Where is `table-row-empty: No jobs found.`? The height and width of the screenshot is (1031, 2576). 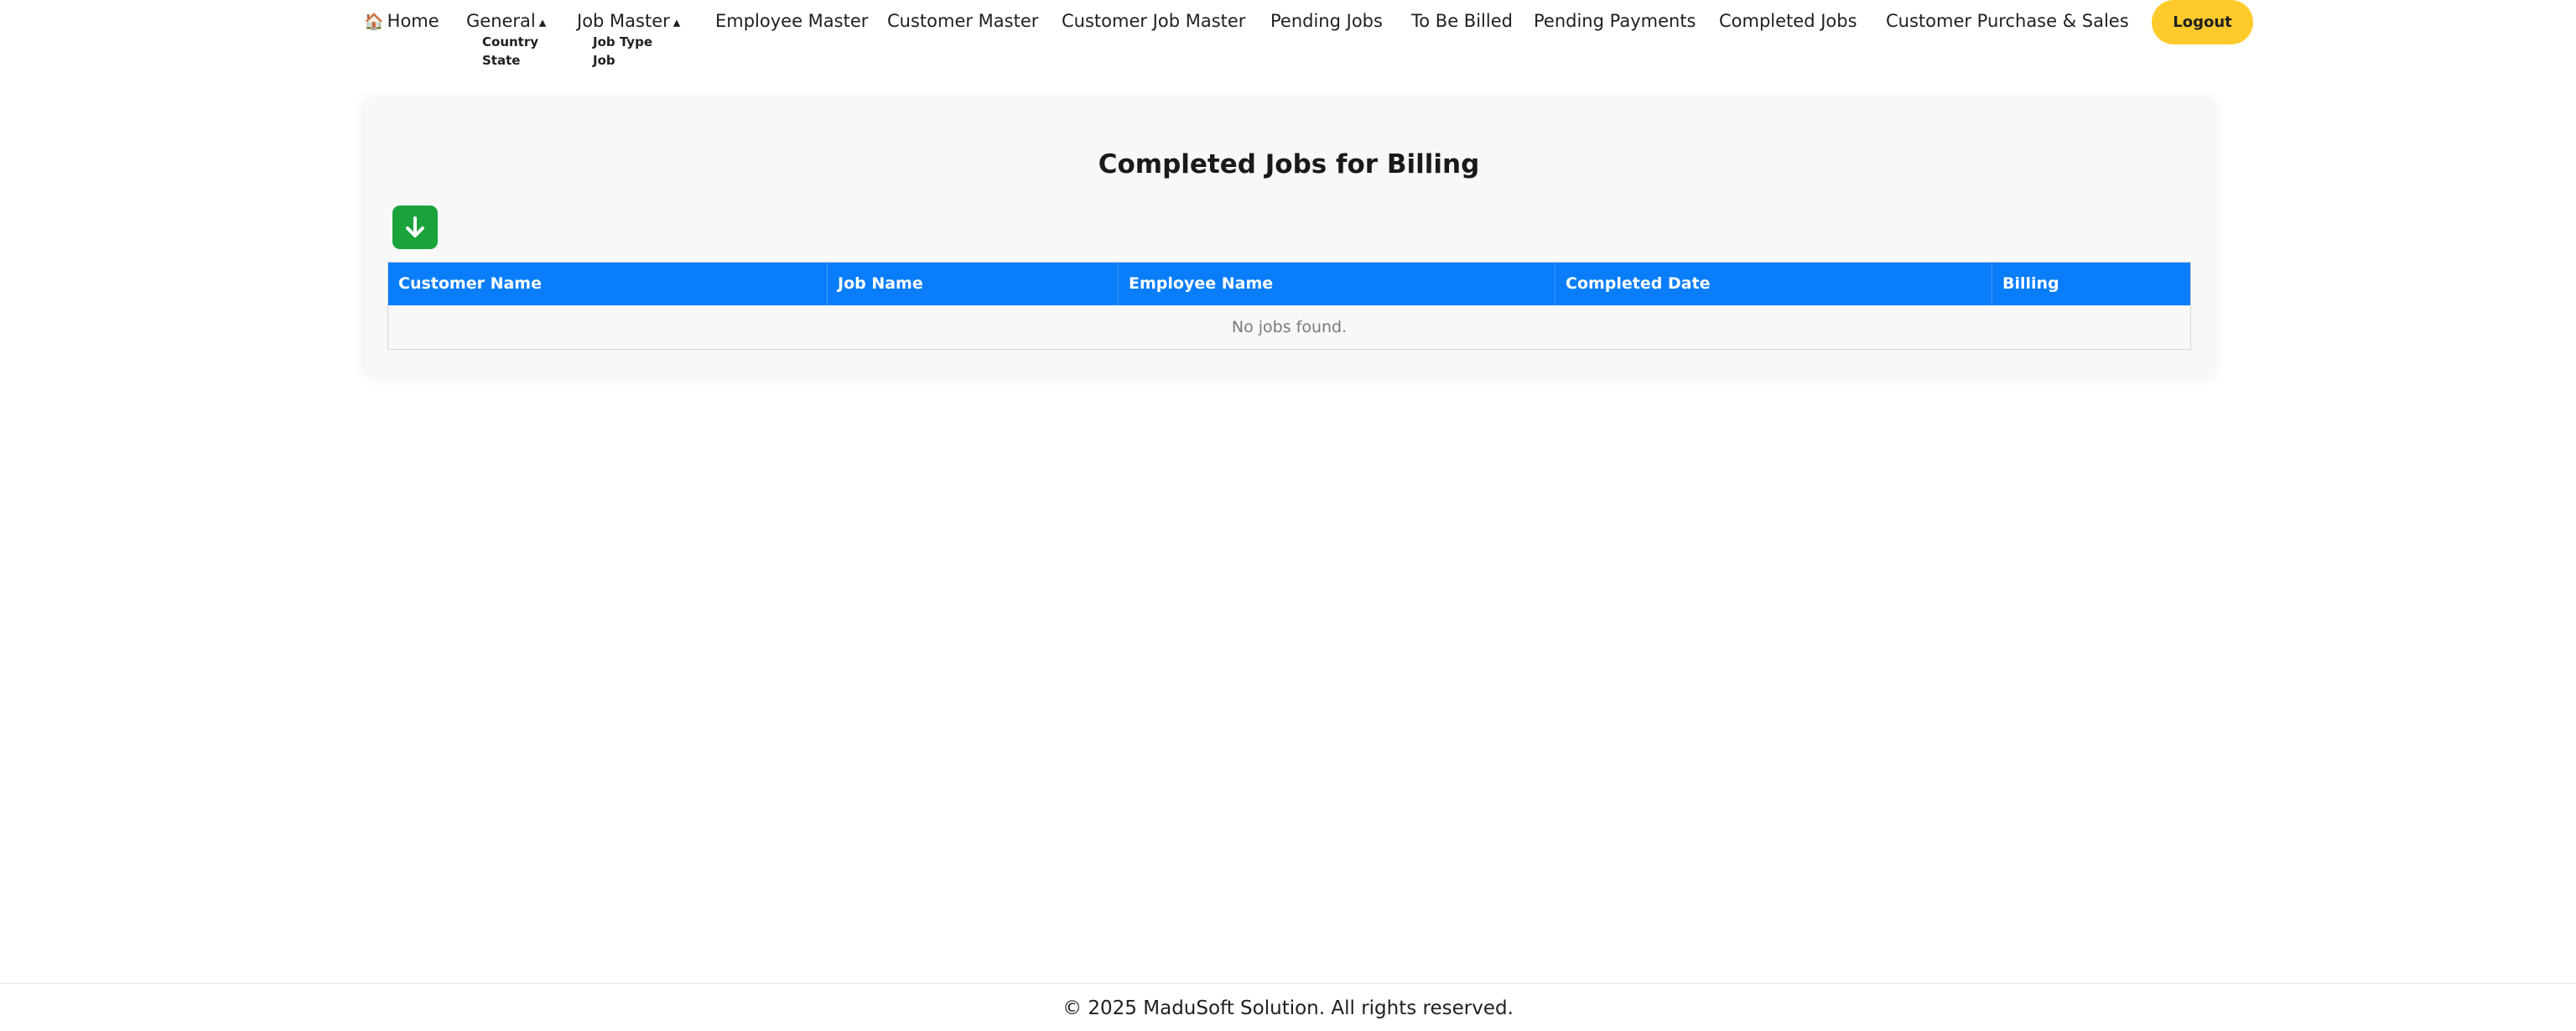
table-row-empty: No jobs found. is located at coordinates (1289, 327).